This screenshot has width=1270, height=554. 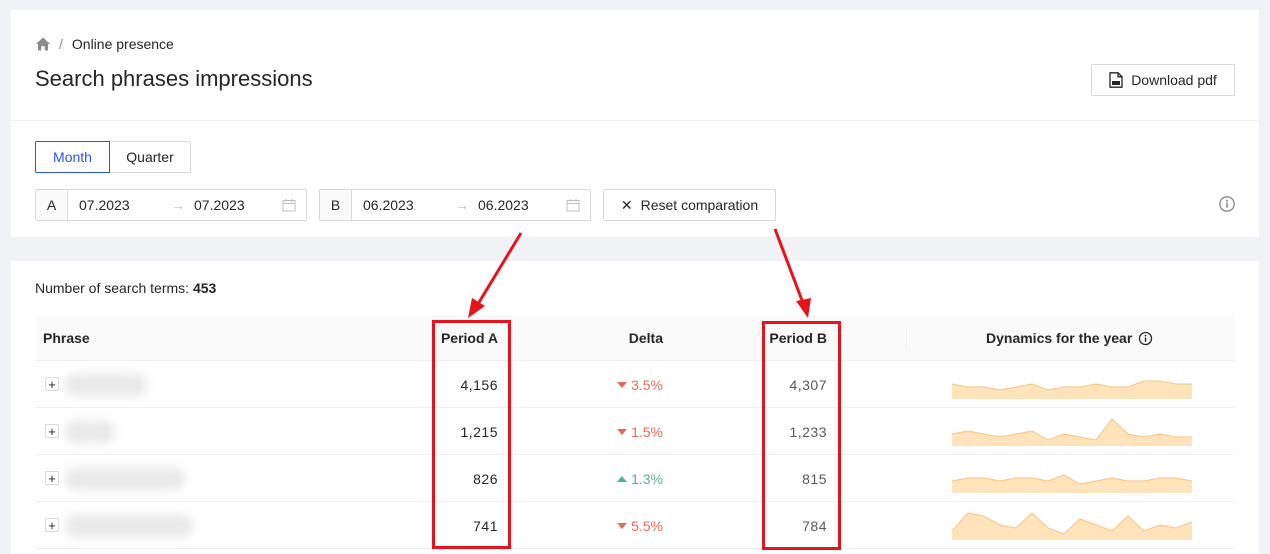 I want to click on period-b-value: 784, so click(x=814, y=526).